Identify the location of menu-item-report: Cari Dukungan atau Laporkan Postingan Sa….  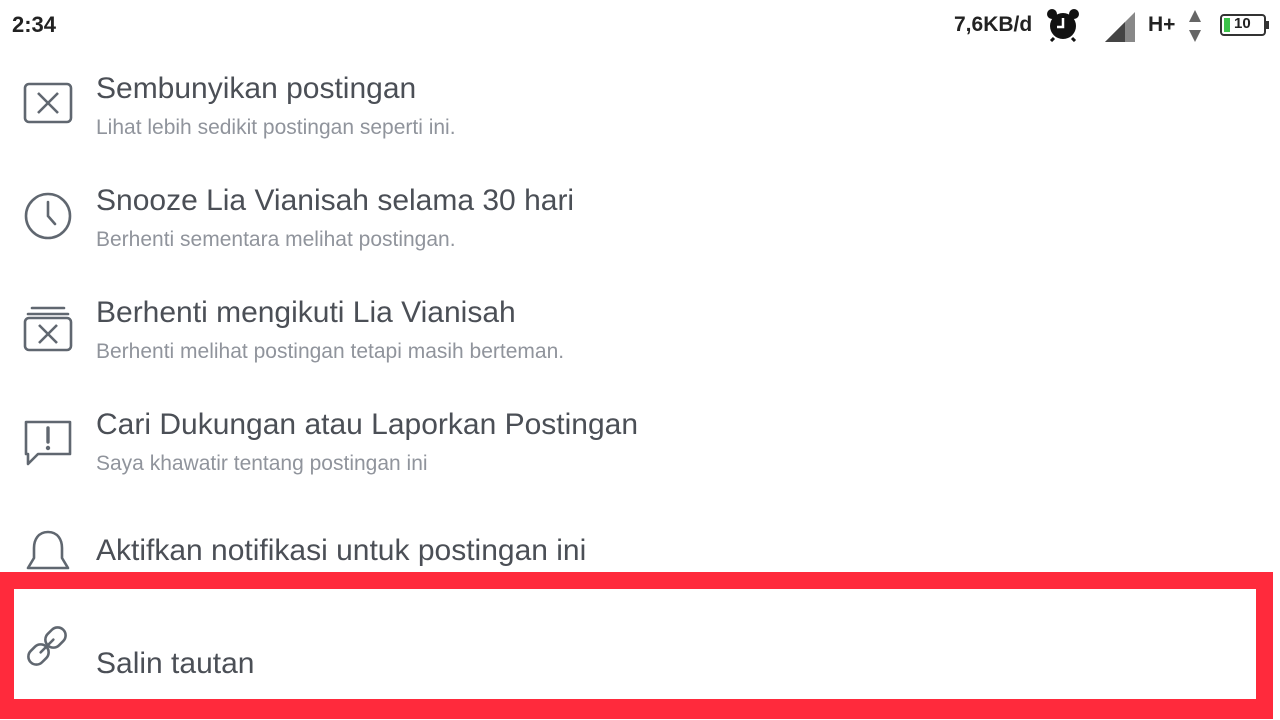
(640, 445).